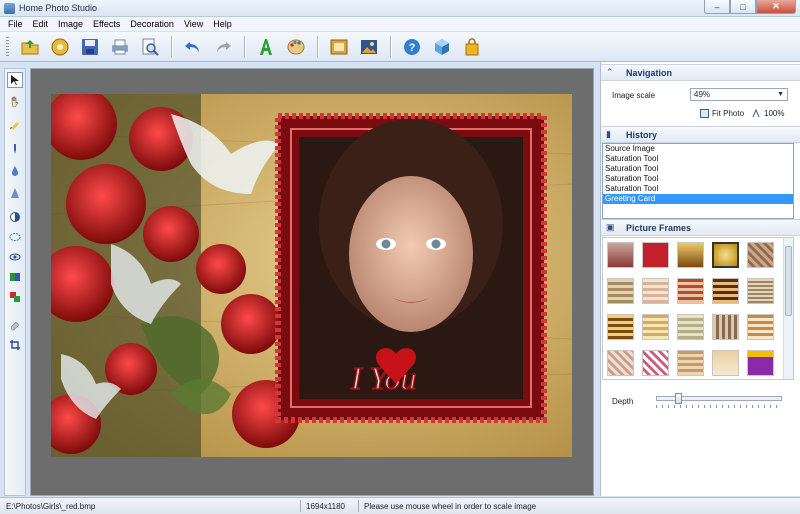 This screenshot has width=800, height=514. What do you see at coordinates (51, 506) in the screenshot?
I see `status-file-path: E:\Photos\Girls\_red.bmp` at bounding box center [51, 506].